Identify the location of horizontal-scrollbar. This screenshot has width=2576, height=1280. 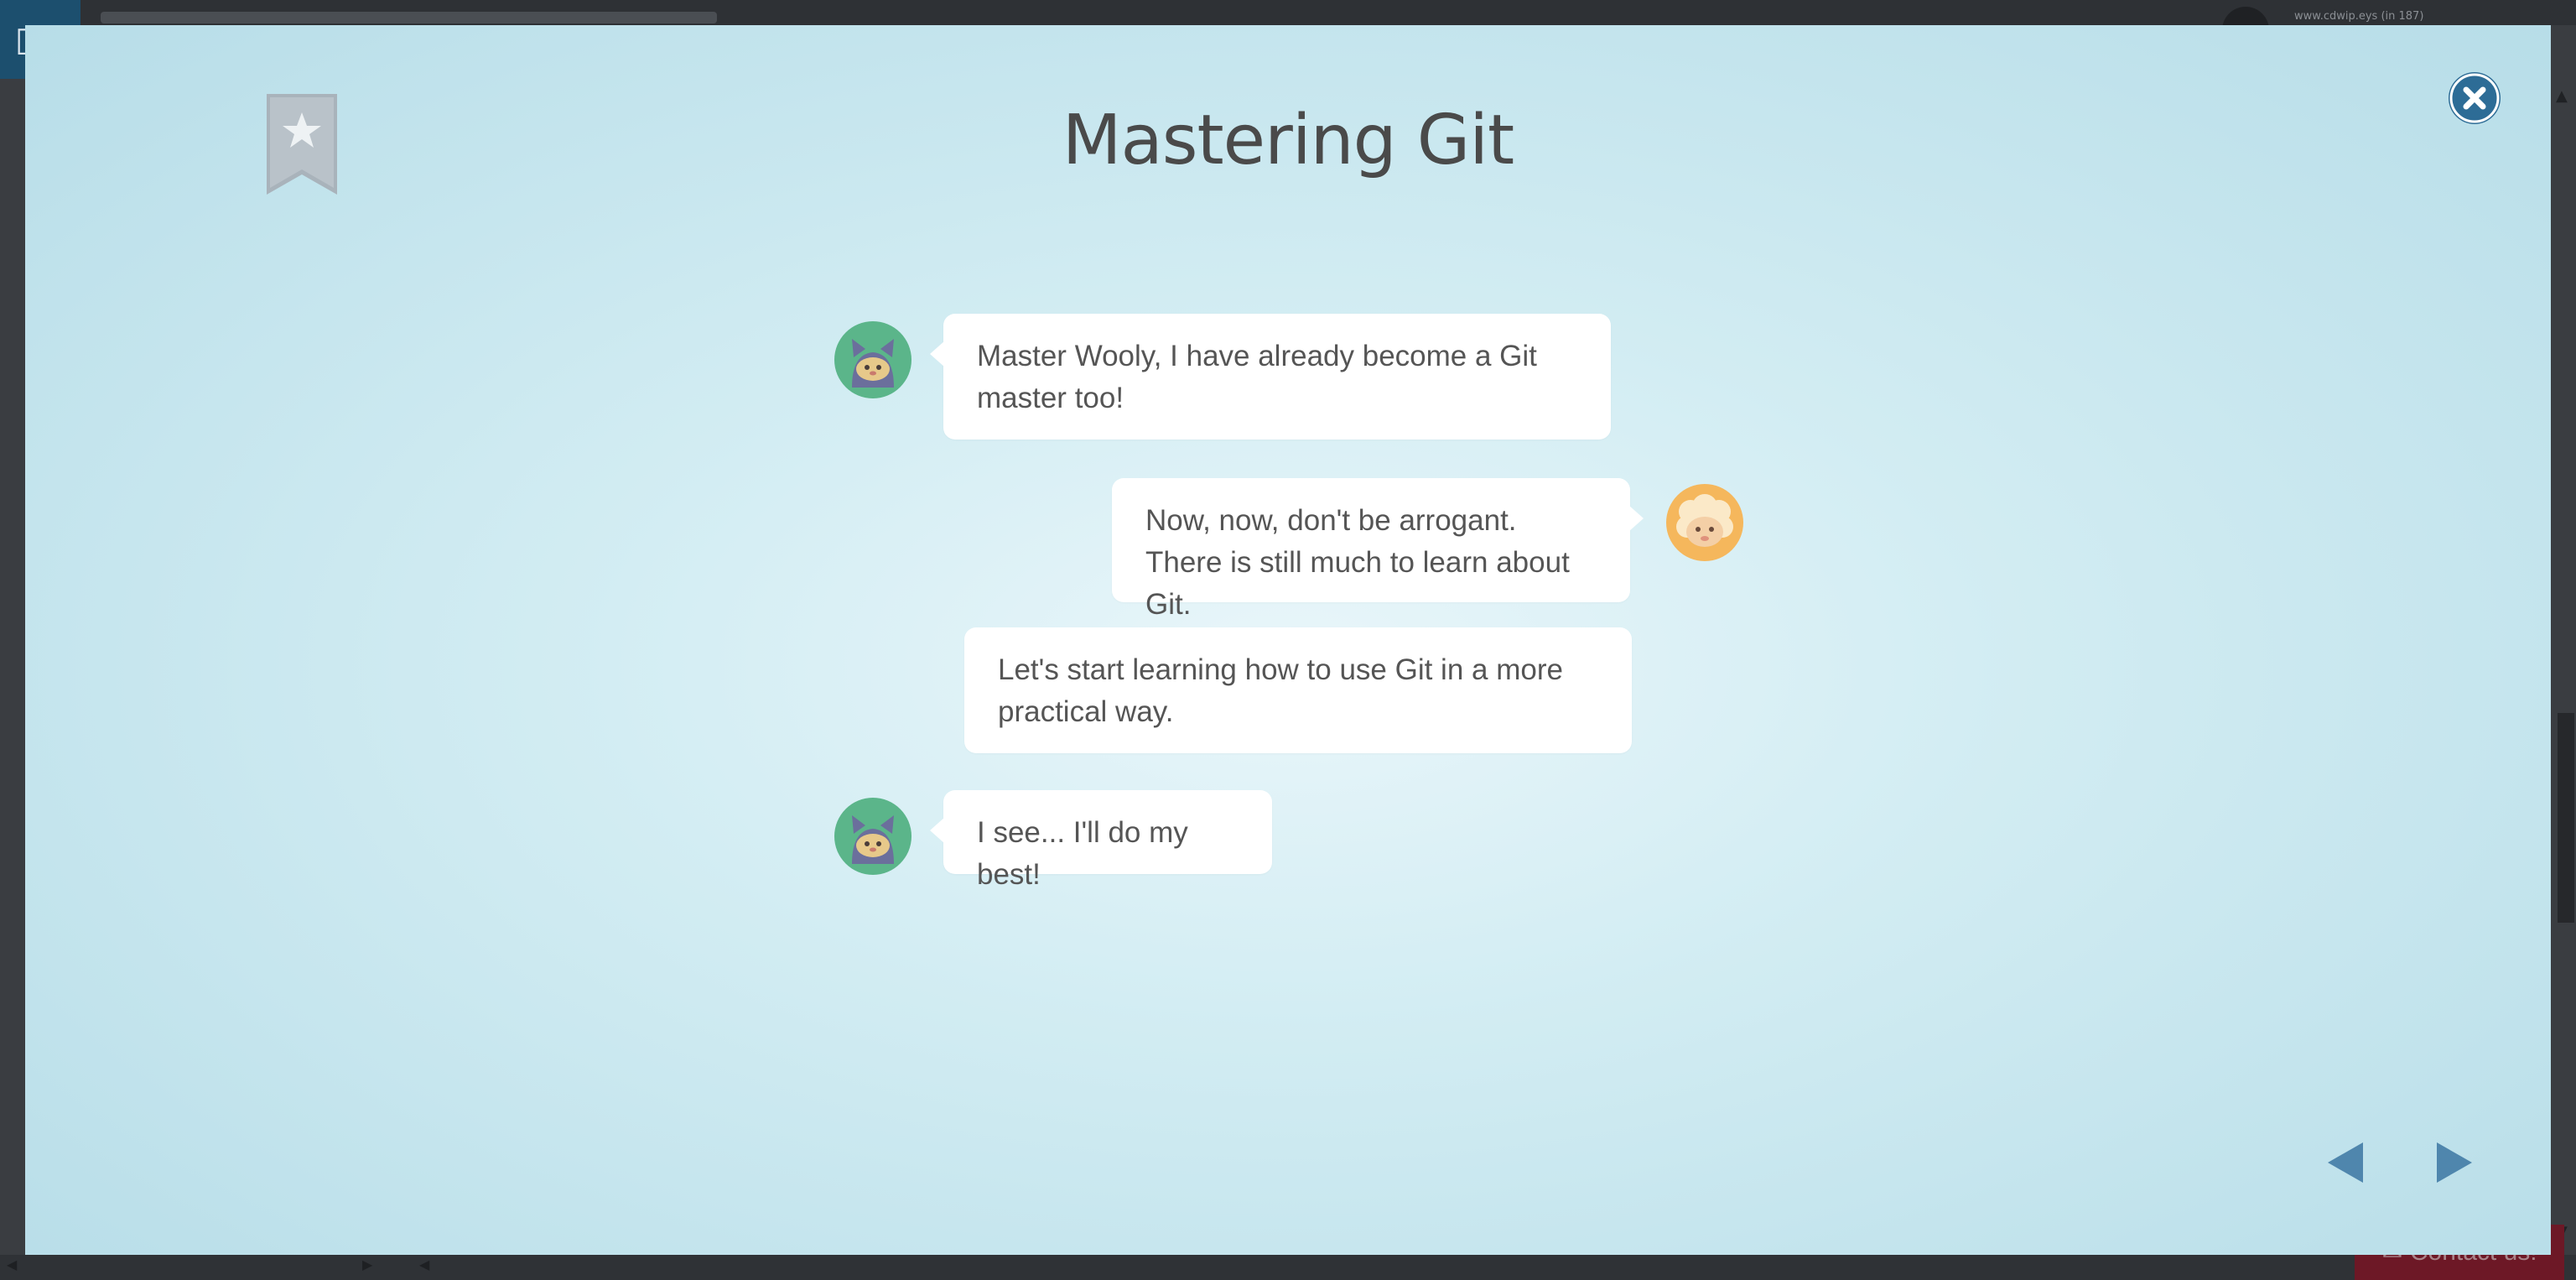
(1288, 1267).